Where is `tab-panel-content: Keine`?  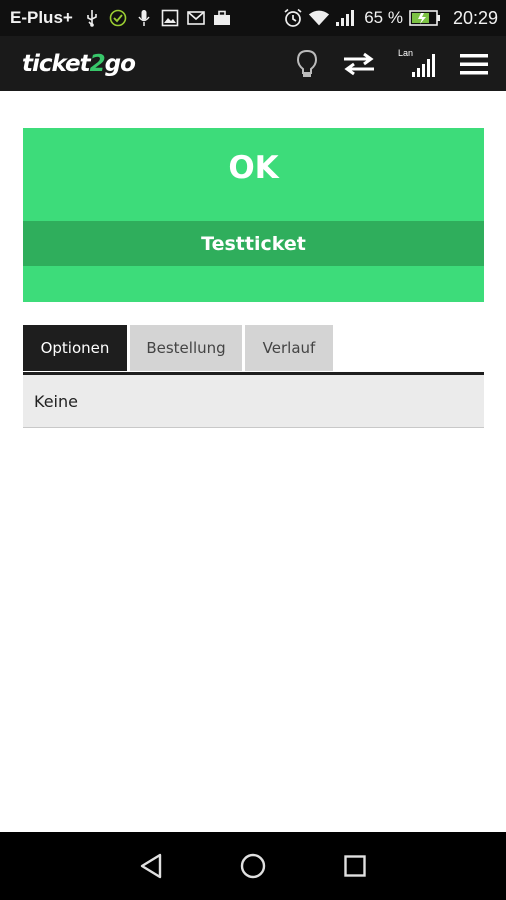
tab-panel-content: Keine is located at coordinates (253, 401).